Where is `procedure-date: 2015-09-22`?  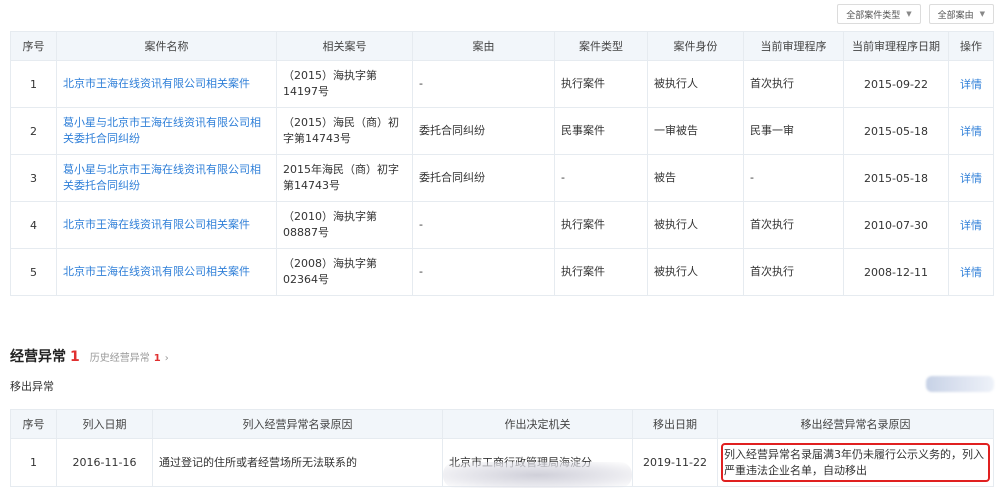 procedure-date: 2015-09-22 is located at coordinates (896, 84).